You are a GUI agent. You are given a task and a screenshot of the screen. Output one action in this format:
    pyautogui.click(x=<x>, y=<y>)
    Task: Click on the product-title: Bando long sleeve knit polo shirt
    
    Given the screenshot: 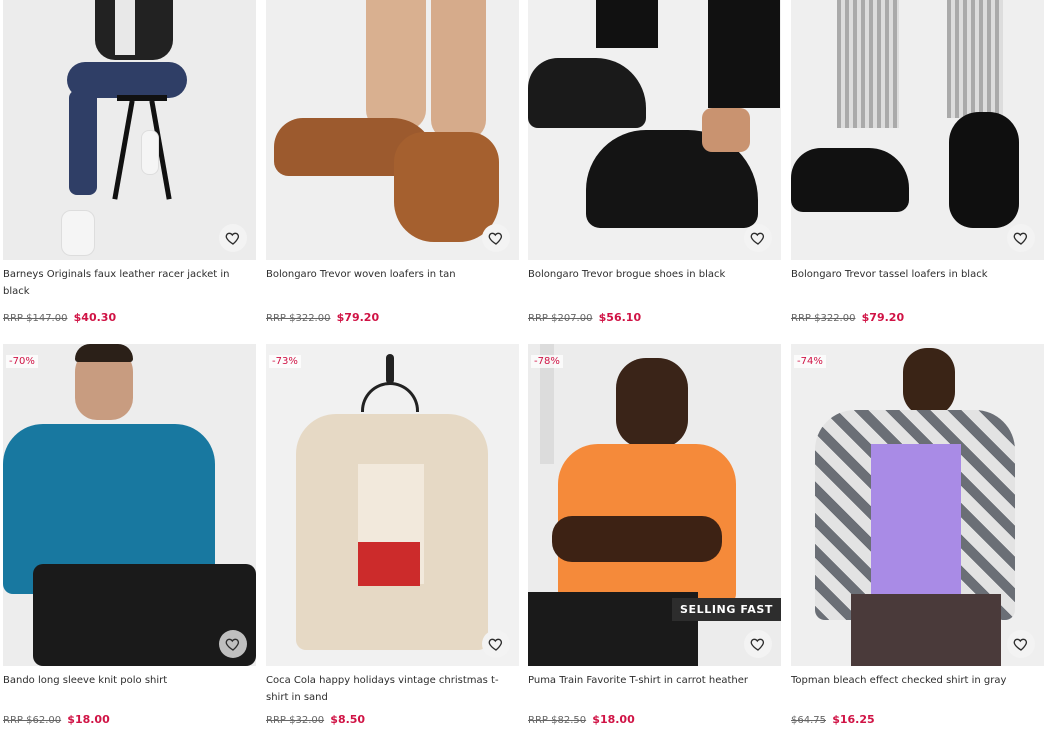 What is the action you would take?
    pyautogui.click(x=129, y=689)
    